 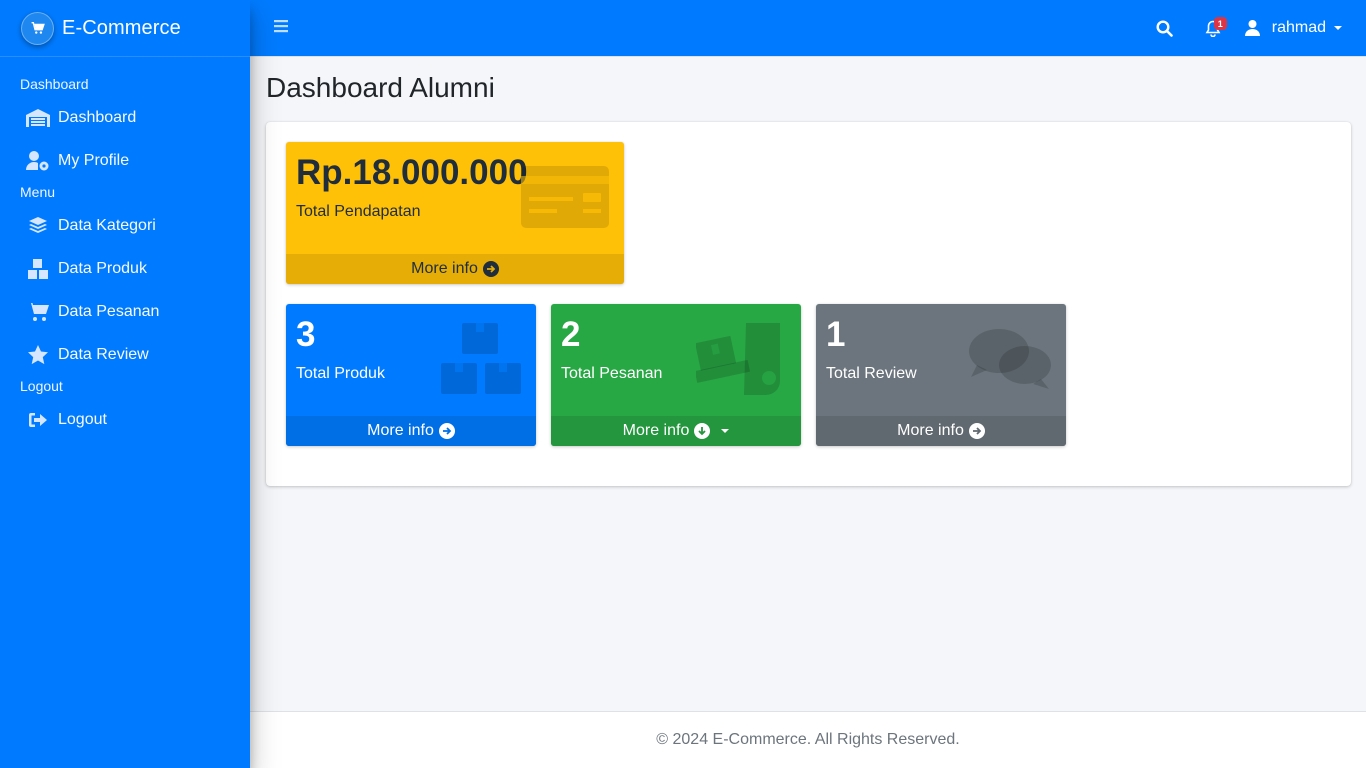 I want to click on notification-badge: 1, so click(x=1220, y=23).